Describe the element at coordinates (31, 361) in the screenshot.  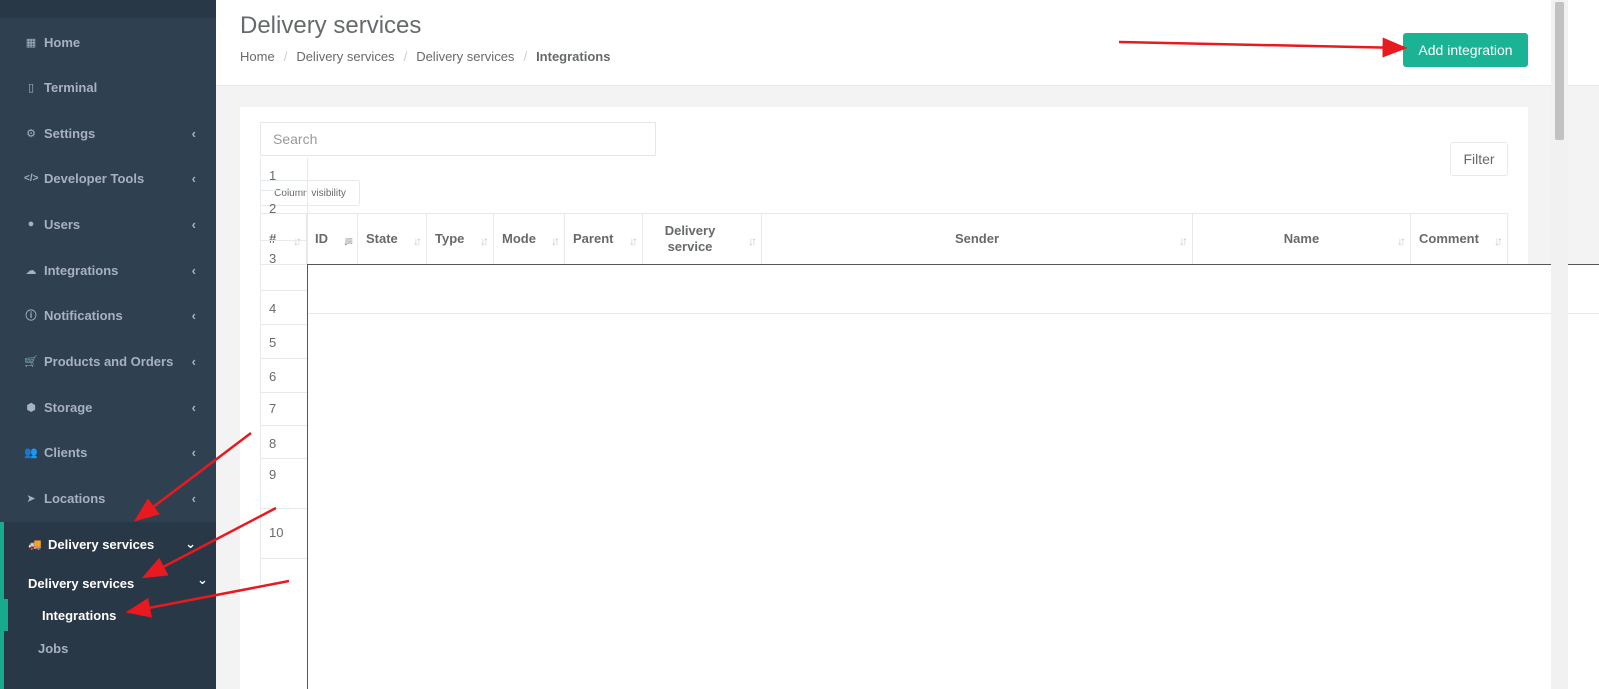
I see `cart-icon: 🛒` at that location.